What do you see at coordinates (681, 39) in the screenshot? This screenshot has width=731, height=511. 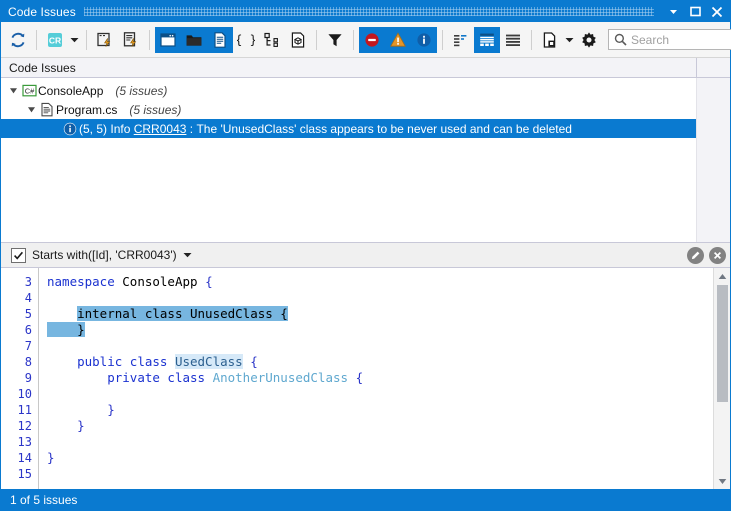 I see `search-input` at bounding box center [681, 39].